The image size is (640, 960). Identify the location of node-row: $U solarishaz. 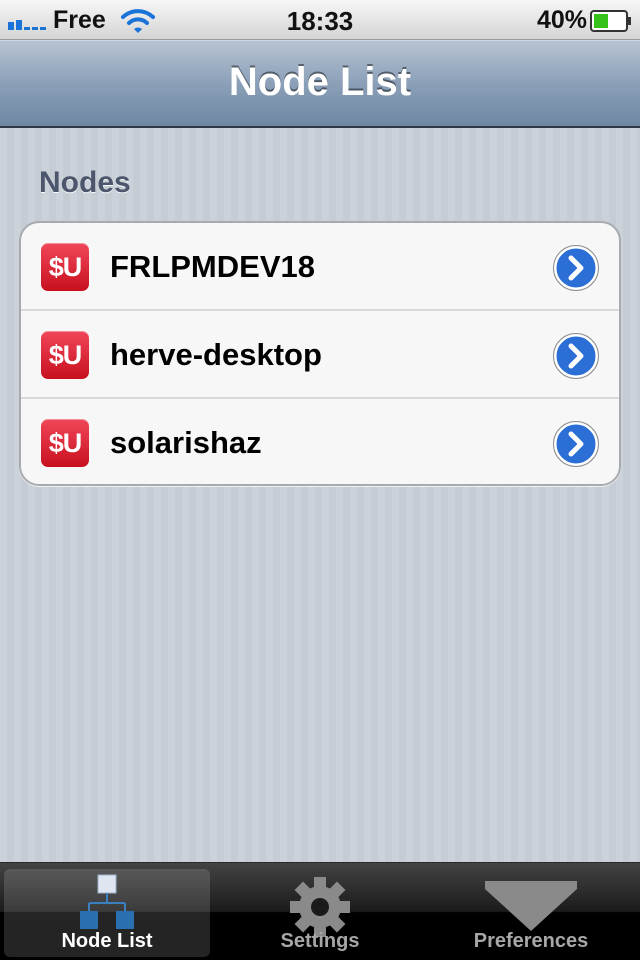
(320, 441).